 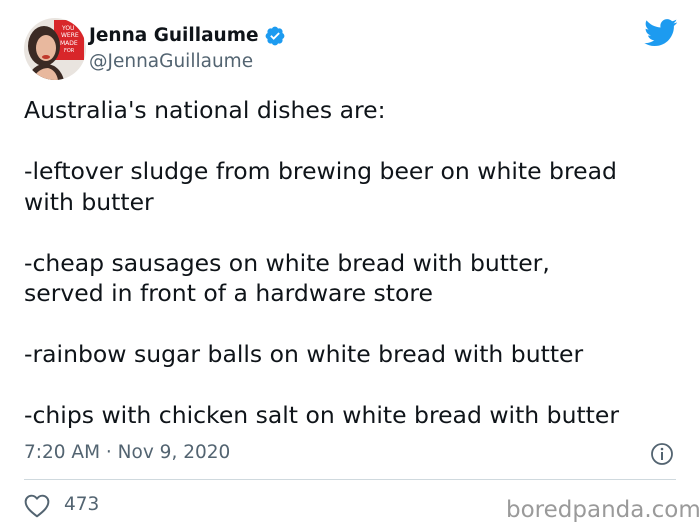 What do you see at coordinates (275, 36) in the screenshot?
I see `verified-badge-icon` at bounding box center [275, 36].